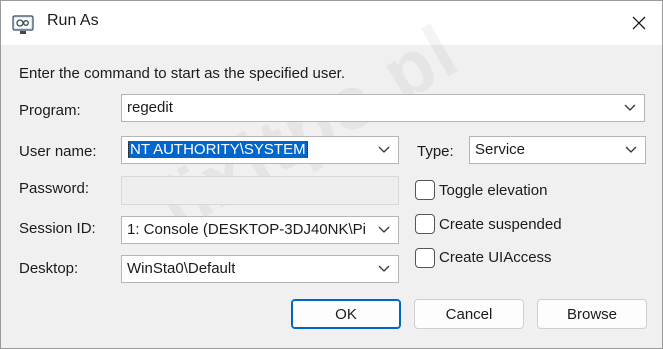 Image resolution: width=663 pixels, height=349 pixels. Describe the element at coordinates (250, 229) in the screenshot. I see `session-value: 1: Console (DESKTOP-3DJ40NK\Pi` at that location.